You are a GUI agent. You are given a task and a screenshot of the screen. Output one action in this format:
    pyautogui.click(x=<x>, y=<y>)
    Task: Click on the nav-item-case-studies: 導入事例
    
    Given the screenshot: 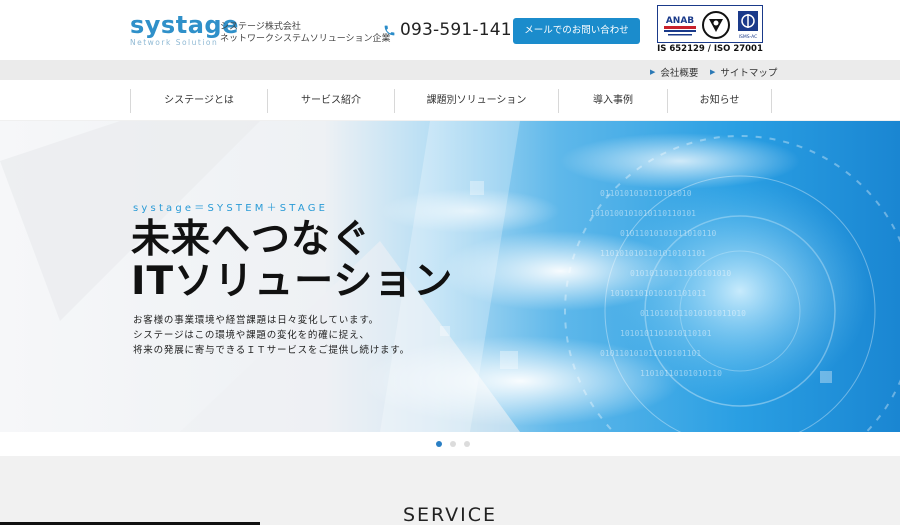 What is the action you would take?
    pyautogui.click(x=612, y=101)
    